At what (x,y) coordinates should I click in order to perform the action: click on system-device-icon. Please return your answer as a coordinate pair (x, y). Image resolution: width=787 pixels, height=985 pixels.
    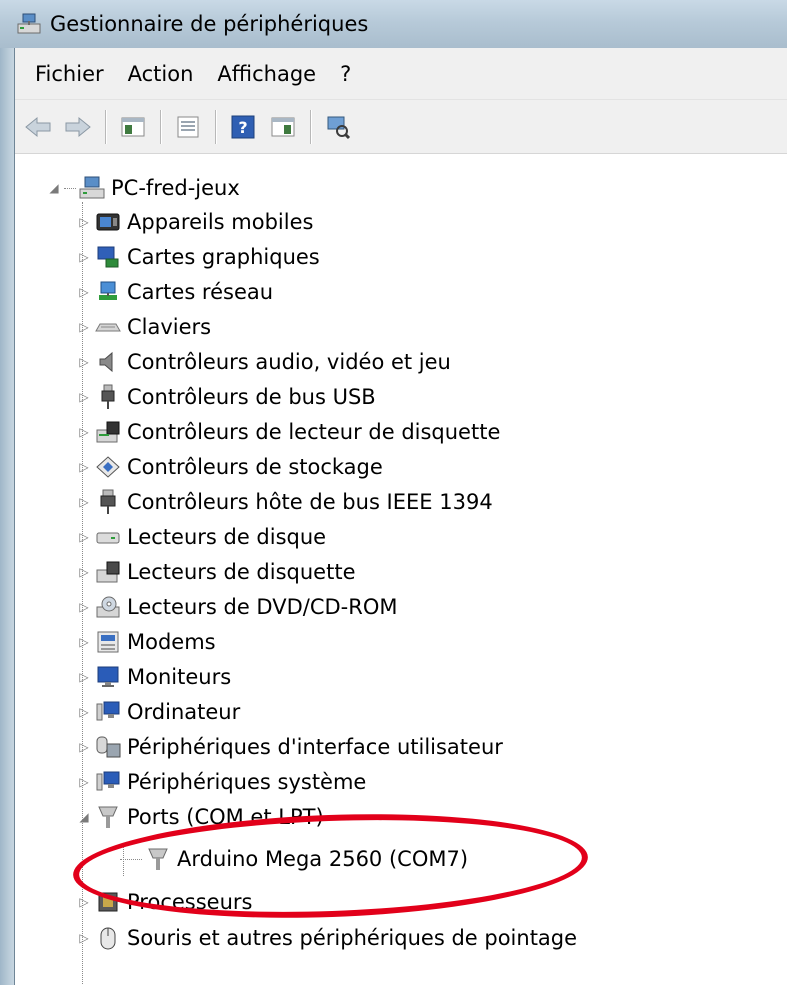
    Looking at the image, I should click on (108, 782).